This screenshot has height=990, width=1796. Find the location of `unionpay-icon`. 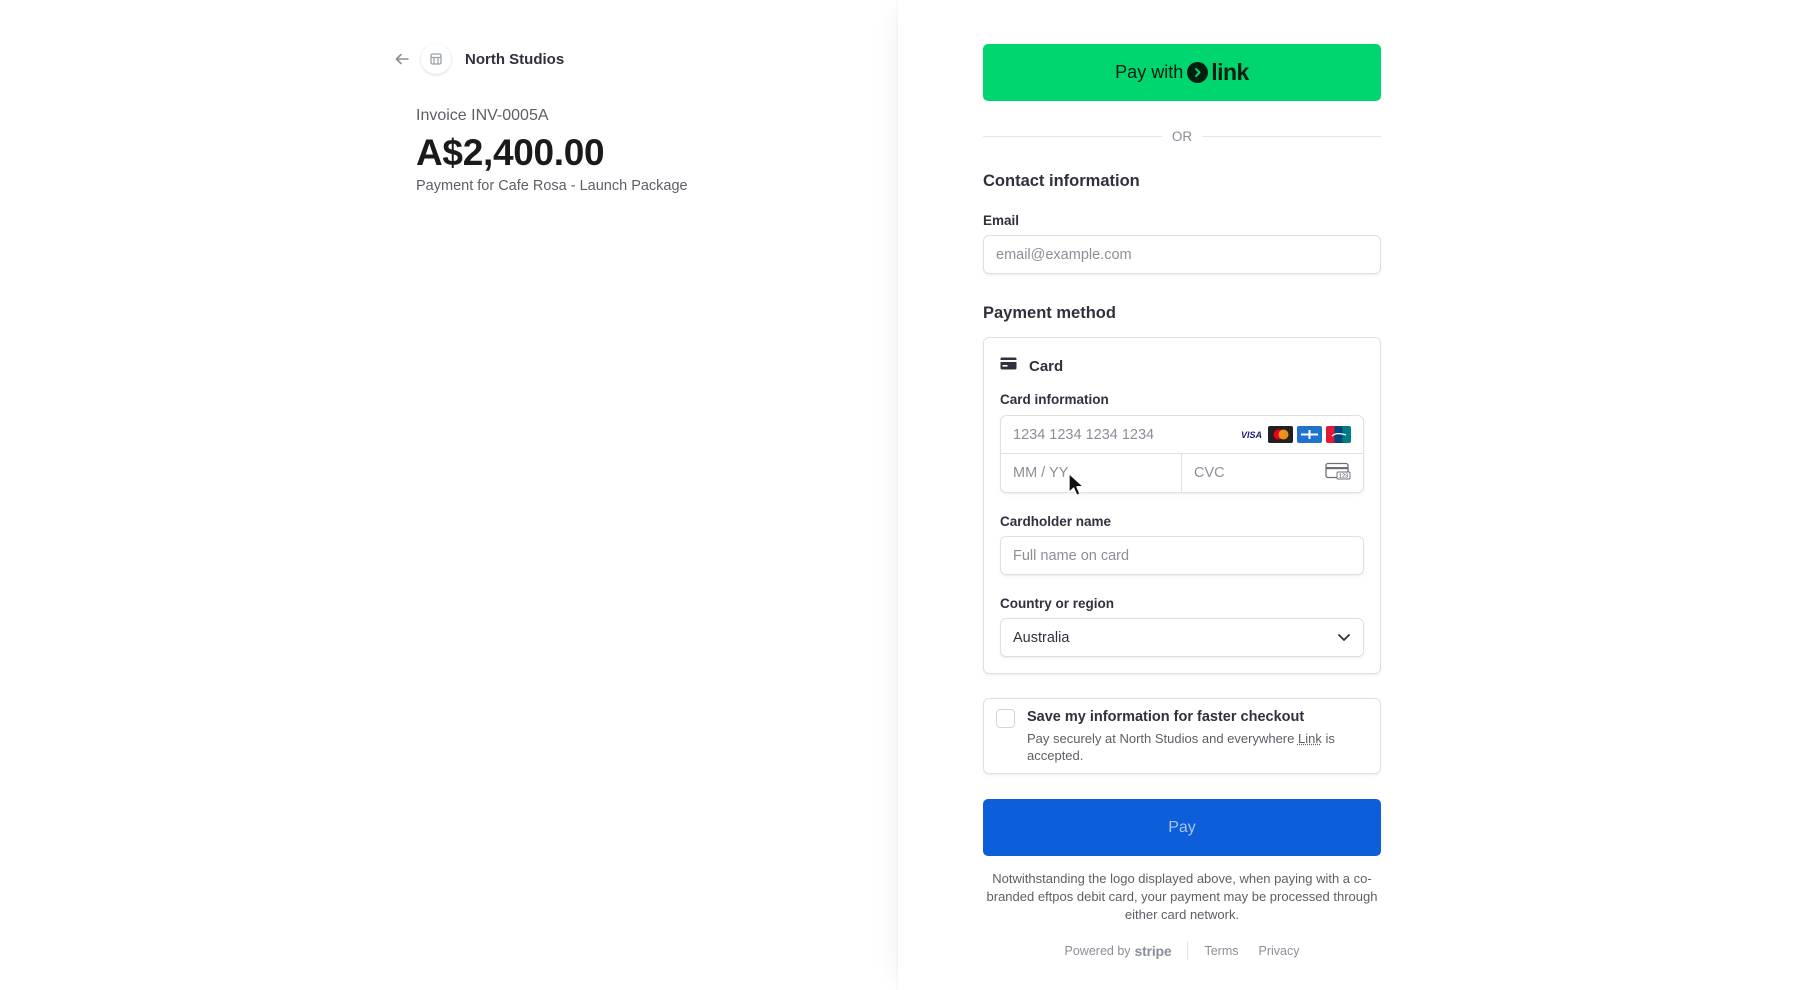

unionpay-icon is located at coordinates (1338, 434).